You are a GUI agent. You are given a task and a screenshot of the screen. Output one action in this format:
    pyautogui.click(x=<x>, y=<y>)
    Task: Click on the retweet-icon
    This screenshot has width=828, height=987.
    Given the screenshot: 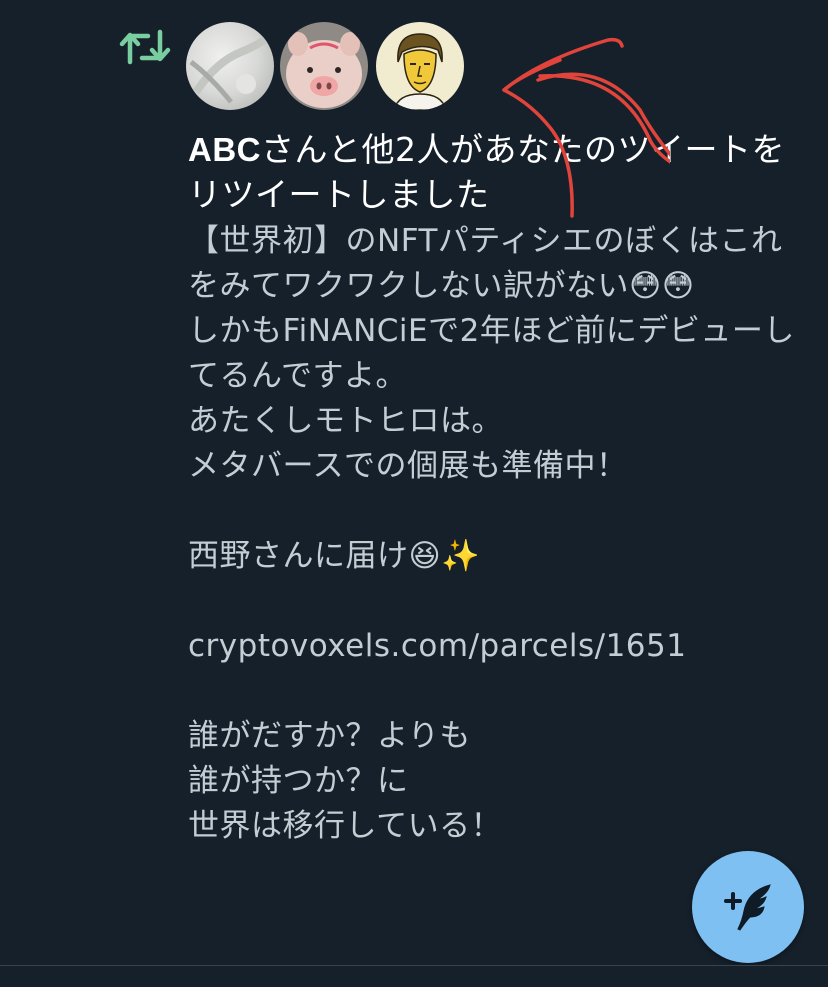 What is the action you would take?
    pyautogui.click(x=145, y=47)
    